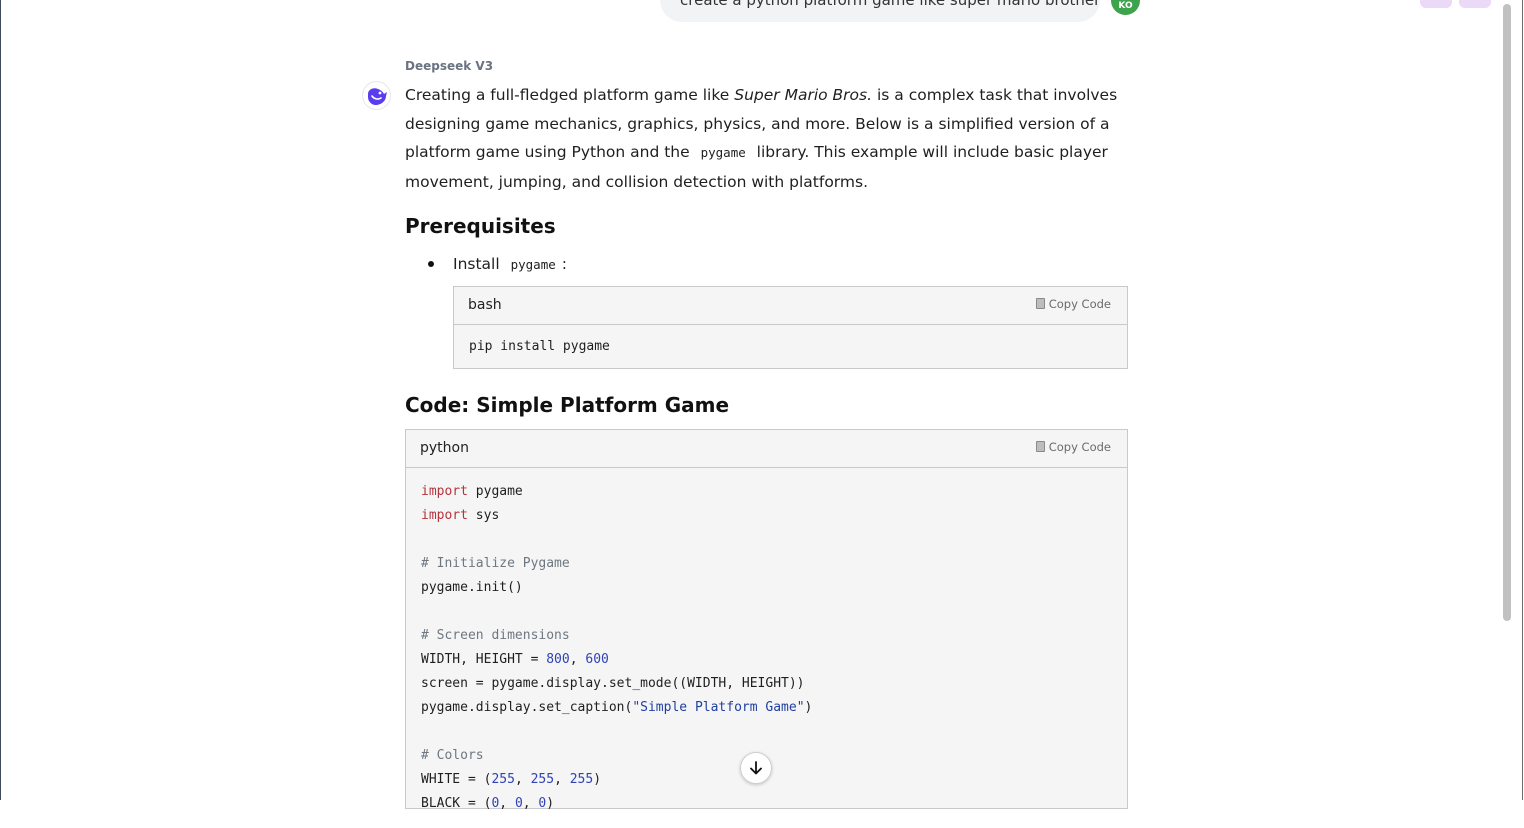  I want to click on deepseek-logo-icon, so click(377, 96).